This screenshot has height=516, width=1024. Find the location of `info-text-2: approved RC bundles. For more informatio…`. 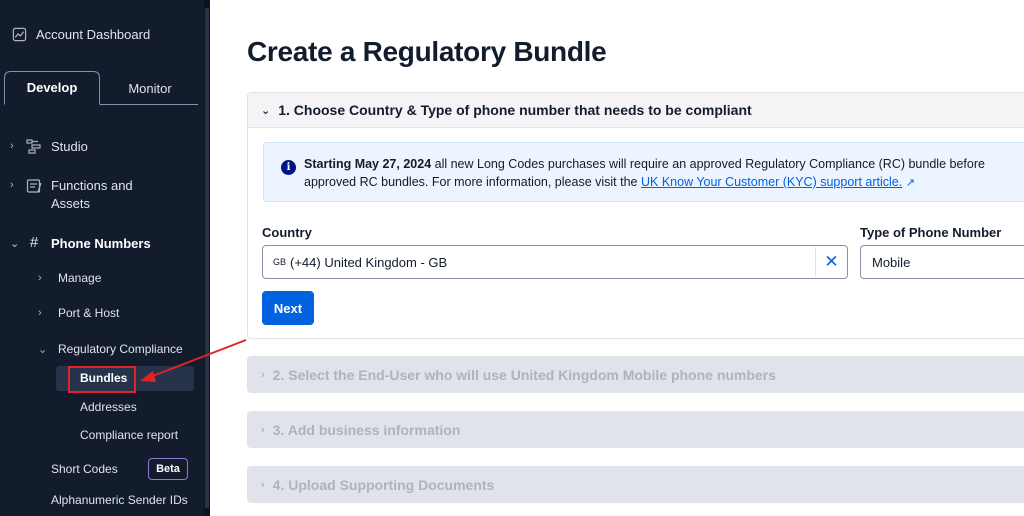

info-text-2: approved RC bundles. For more informatio… is located at coordinates (472, 182).